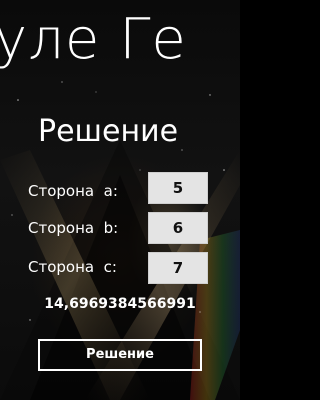 The height and width of the screenshot is (400, 320). What do you see at coordinates (73, 191) in the screenshot?
I see `side-a-label: Сторона a:` at bounding box center [73, 191].